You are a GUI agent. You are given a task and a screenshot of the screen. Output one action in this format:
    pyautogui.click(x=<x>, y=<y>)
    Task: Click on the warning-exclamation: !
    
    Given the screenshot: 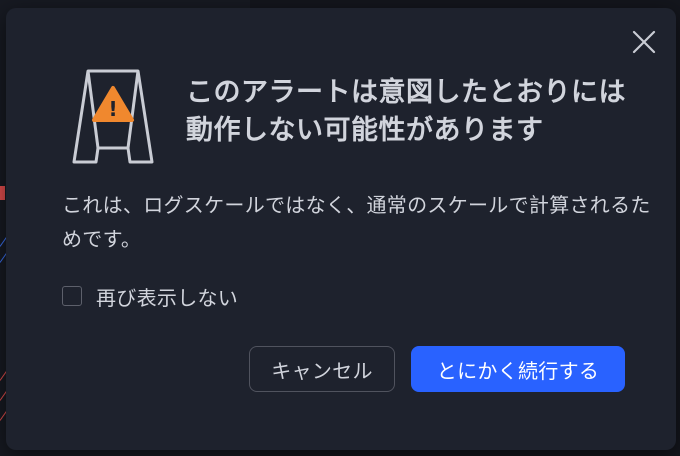 What is the action you would take?
    pyautogui.click(x=112, y=109)
    